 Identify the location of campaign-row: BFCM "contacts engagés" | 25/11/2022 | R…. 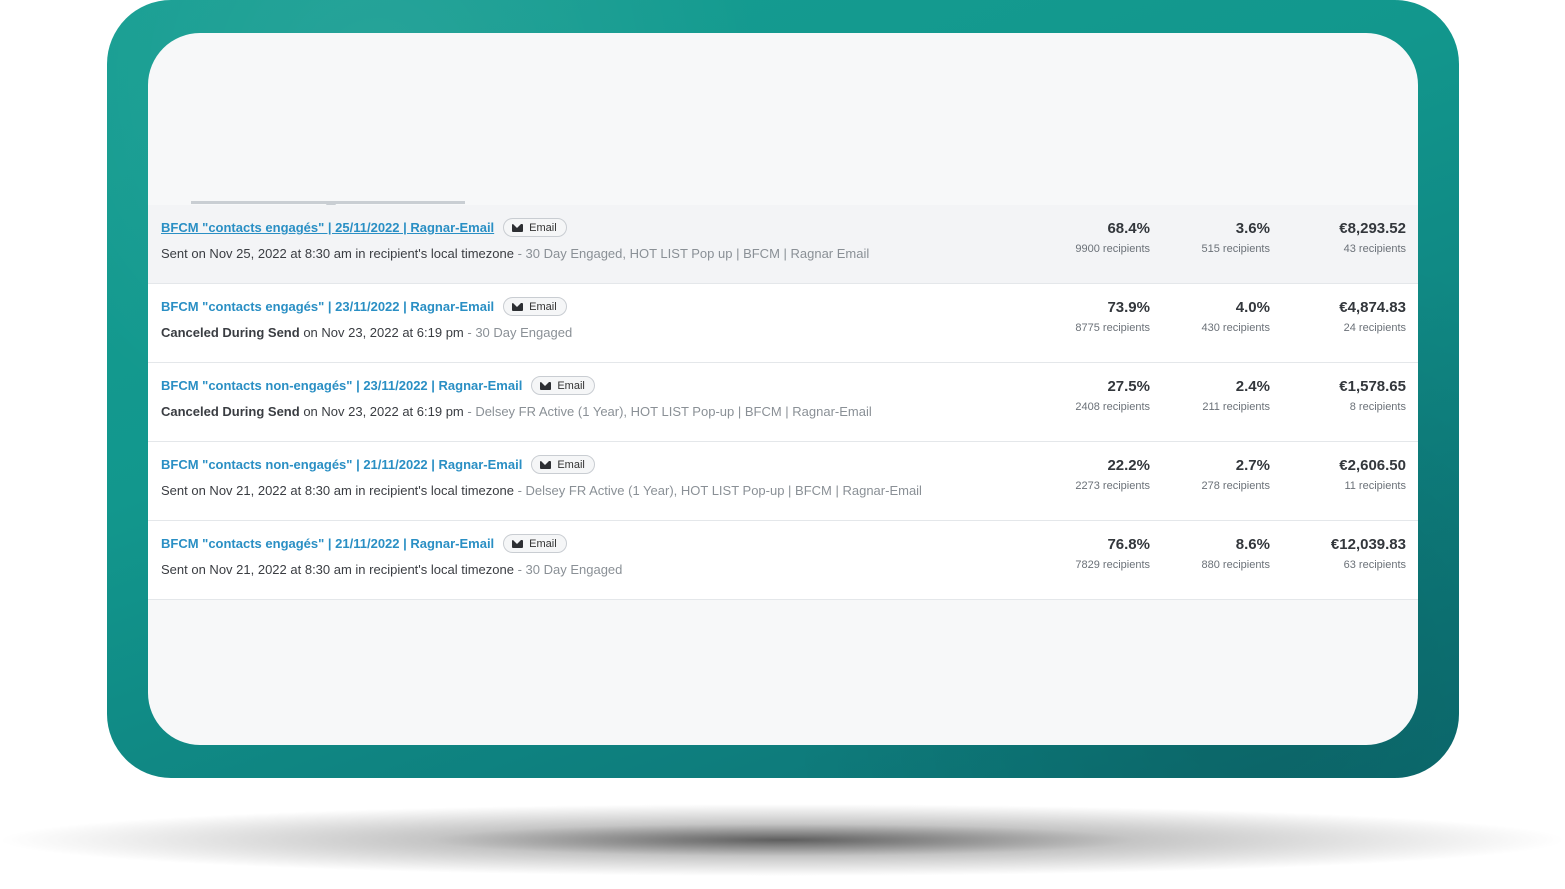
(783, 244).